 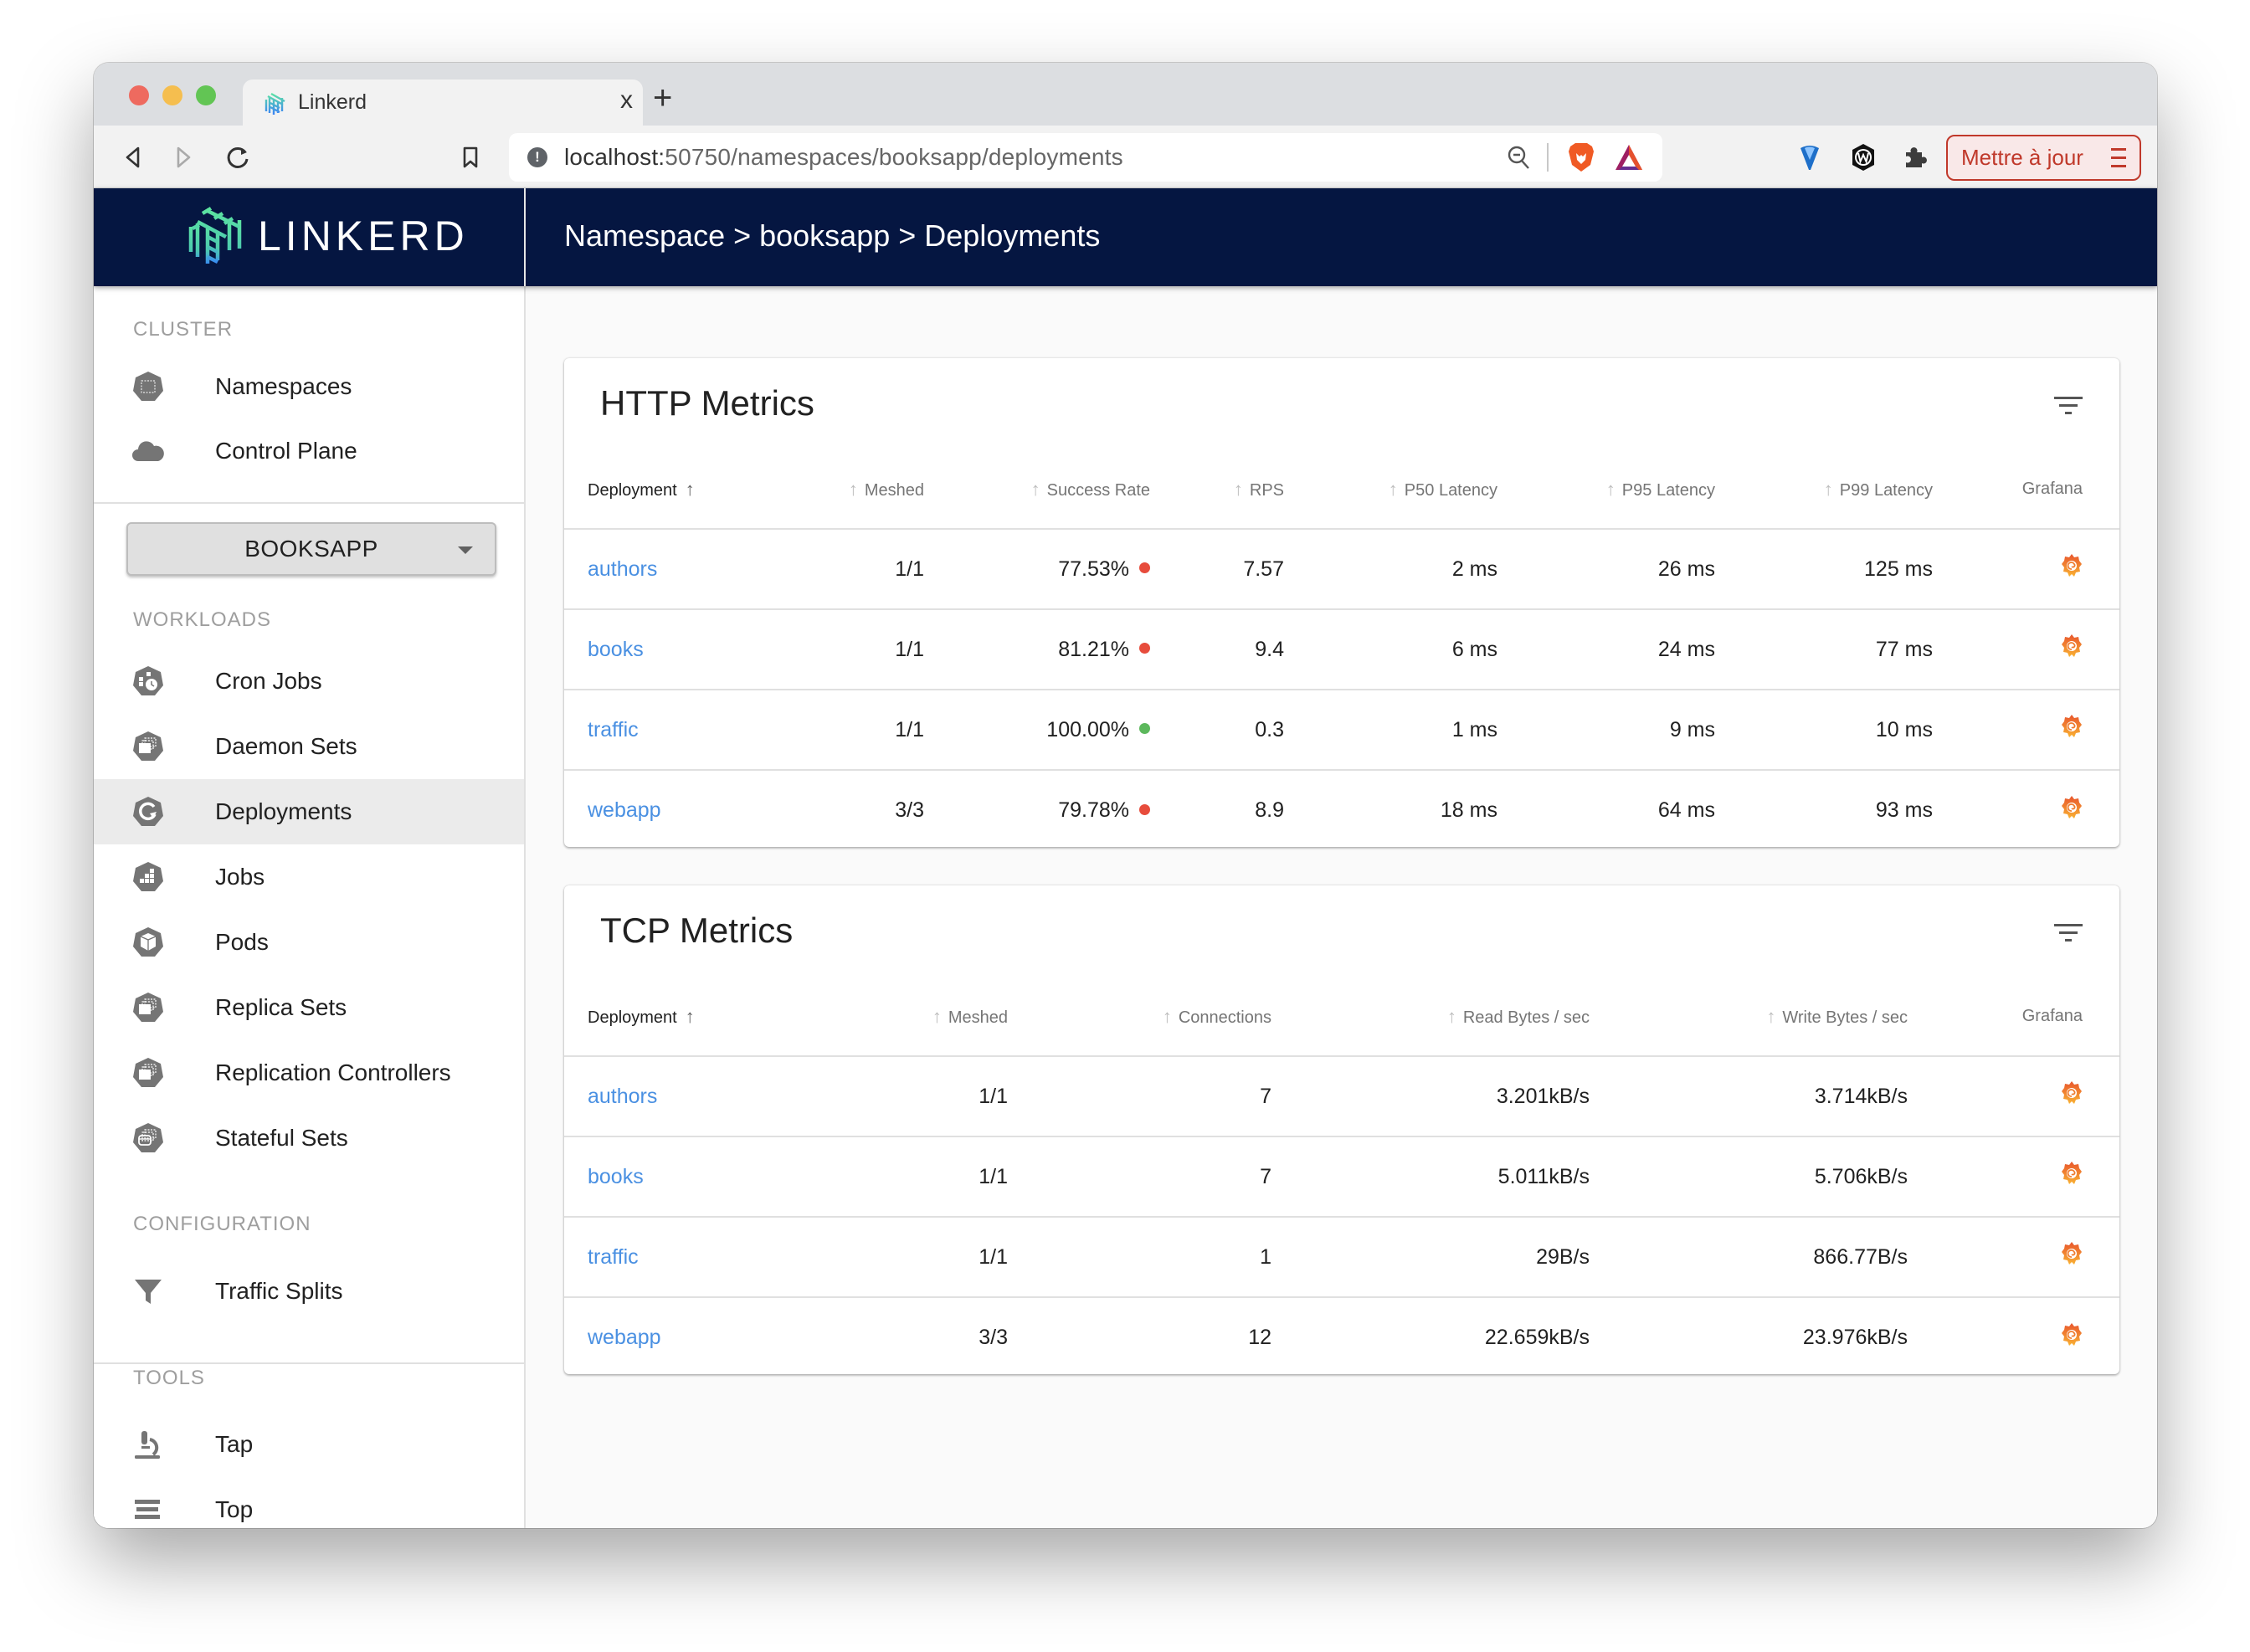 I want to click on update-browser-button: Mettre à jour, so click(x=2043, y=158).